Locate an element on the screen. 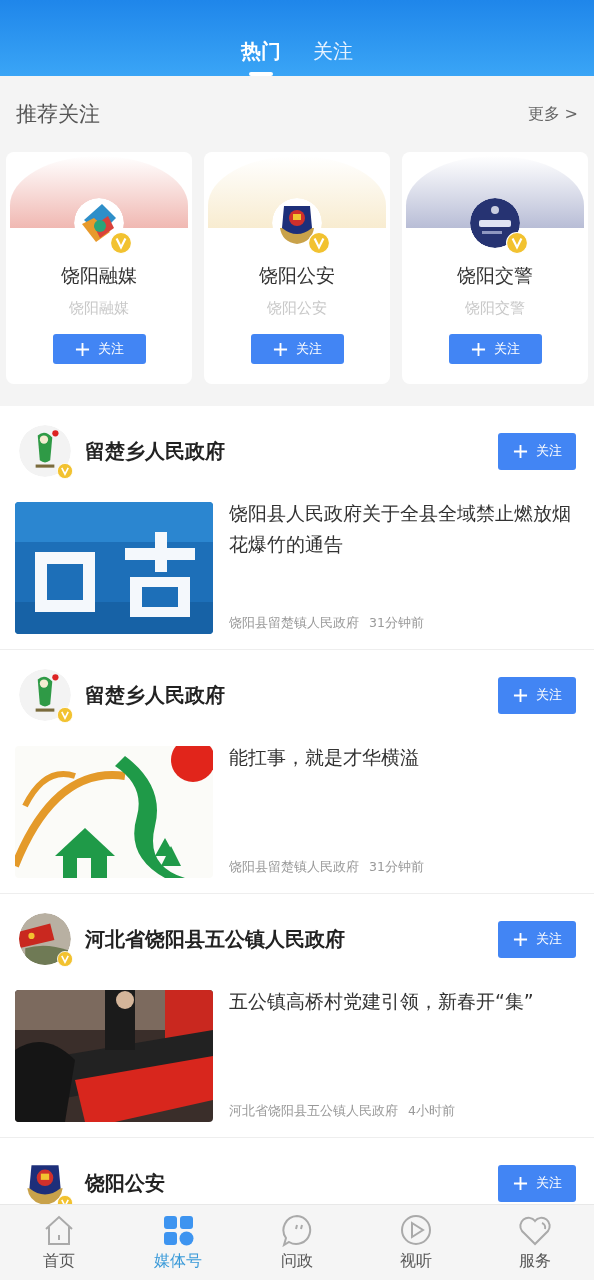  nav-tab: 问政 is located at coordinates (297, 1242).